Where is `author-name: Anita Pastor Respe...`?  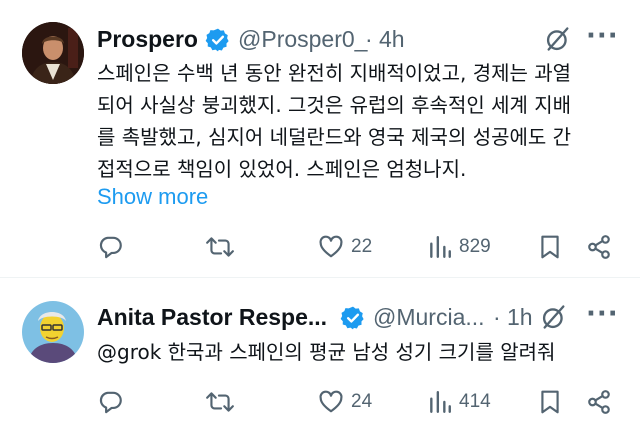
author-name: Anita Pastor Respe... is located at coordinates (212, 317).